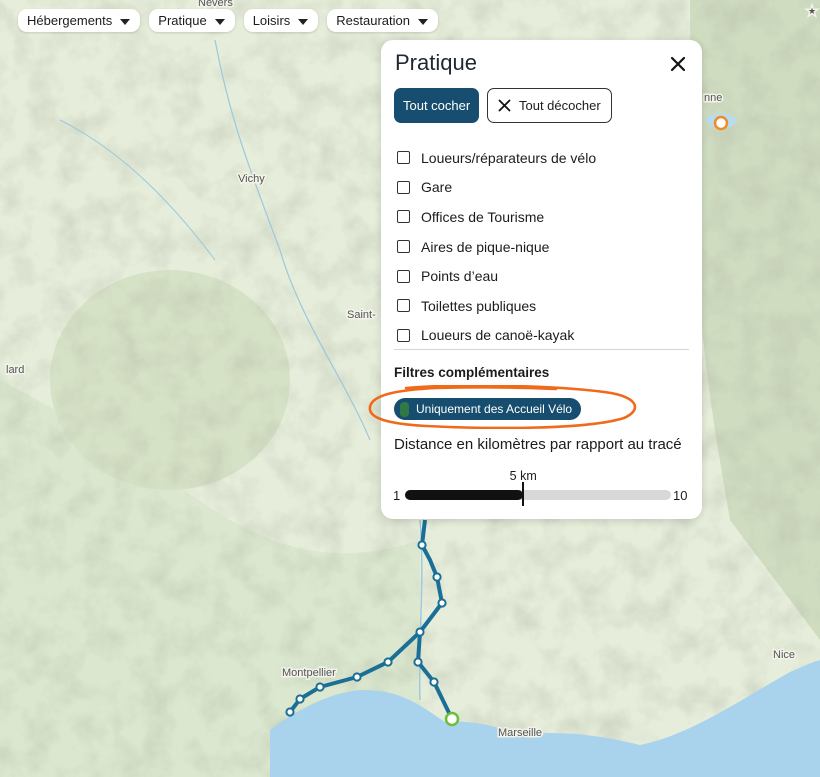 The height and width of the screenshot is (777, 820). I want to click on filter-chip-hebergements: Hébergements, so click(79, 20).